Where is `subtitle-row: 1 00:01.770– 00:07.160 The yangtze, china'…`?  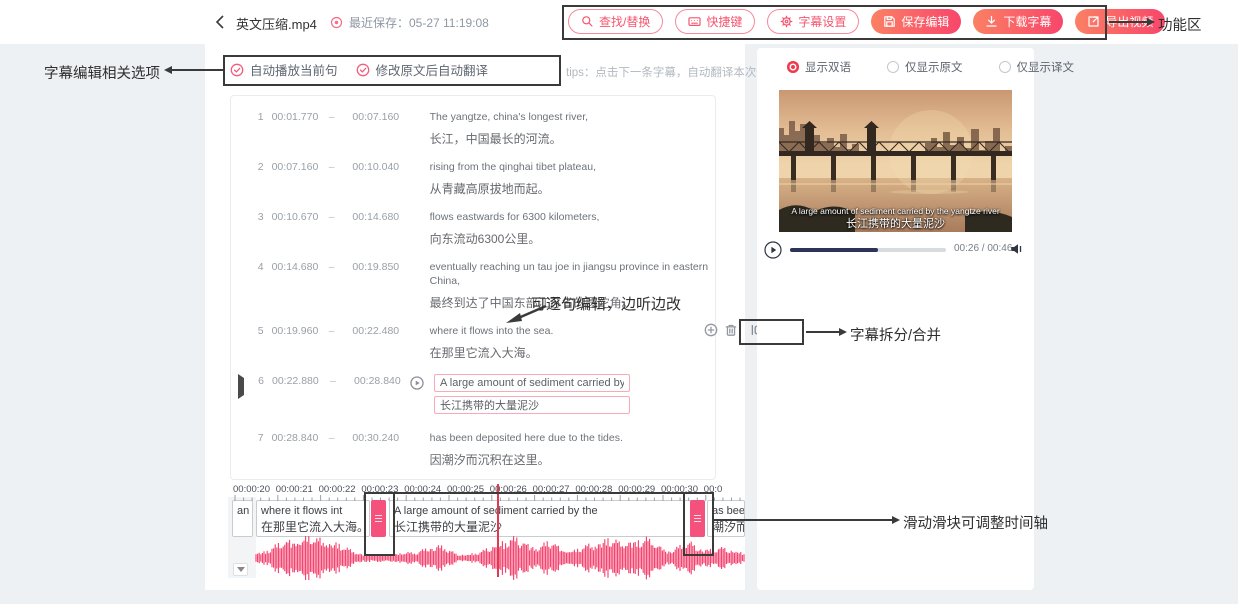 subtitle-row: 1 00:01.770– 00:07.160 The yangtze, china'… is located at coordinates (476, 128).